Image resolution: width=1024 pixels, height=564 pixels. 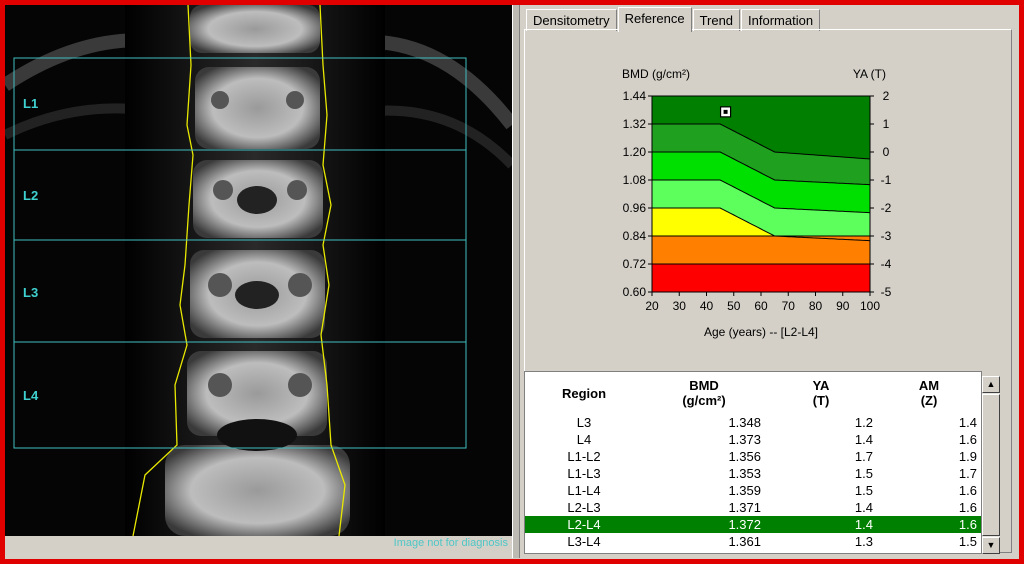 I want to click on scroll-down-arrow-icon: ▼, so click(x=991, y=545).